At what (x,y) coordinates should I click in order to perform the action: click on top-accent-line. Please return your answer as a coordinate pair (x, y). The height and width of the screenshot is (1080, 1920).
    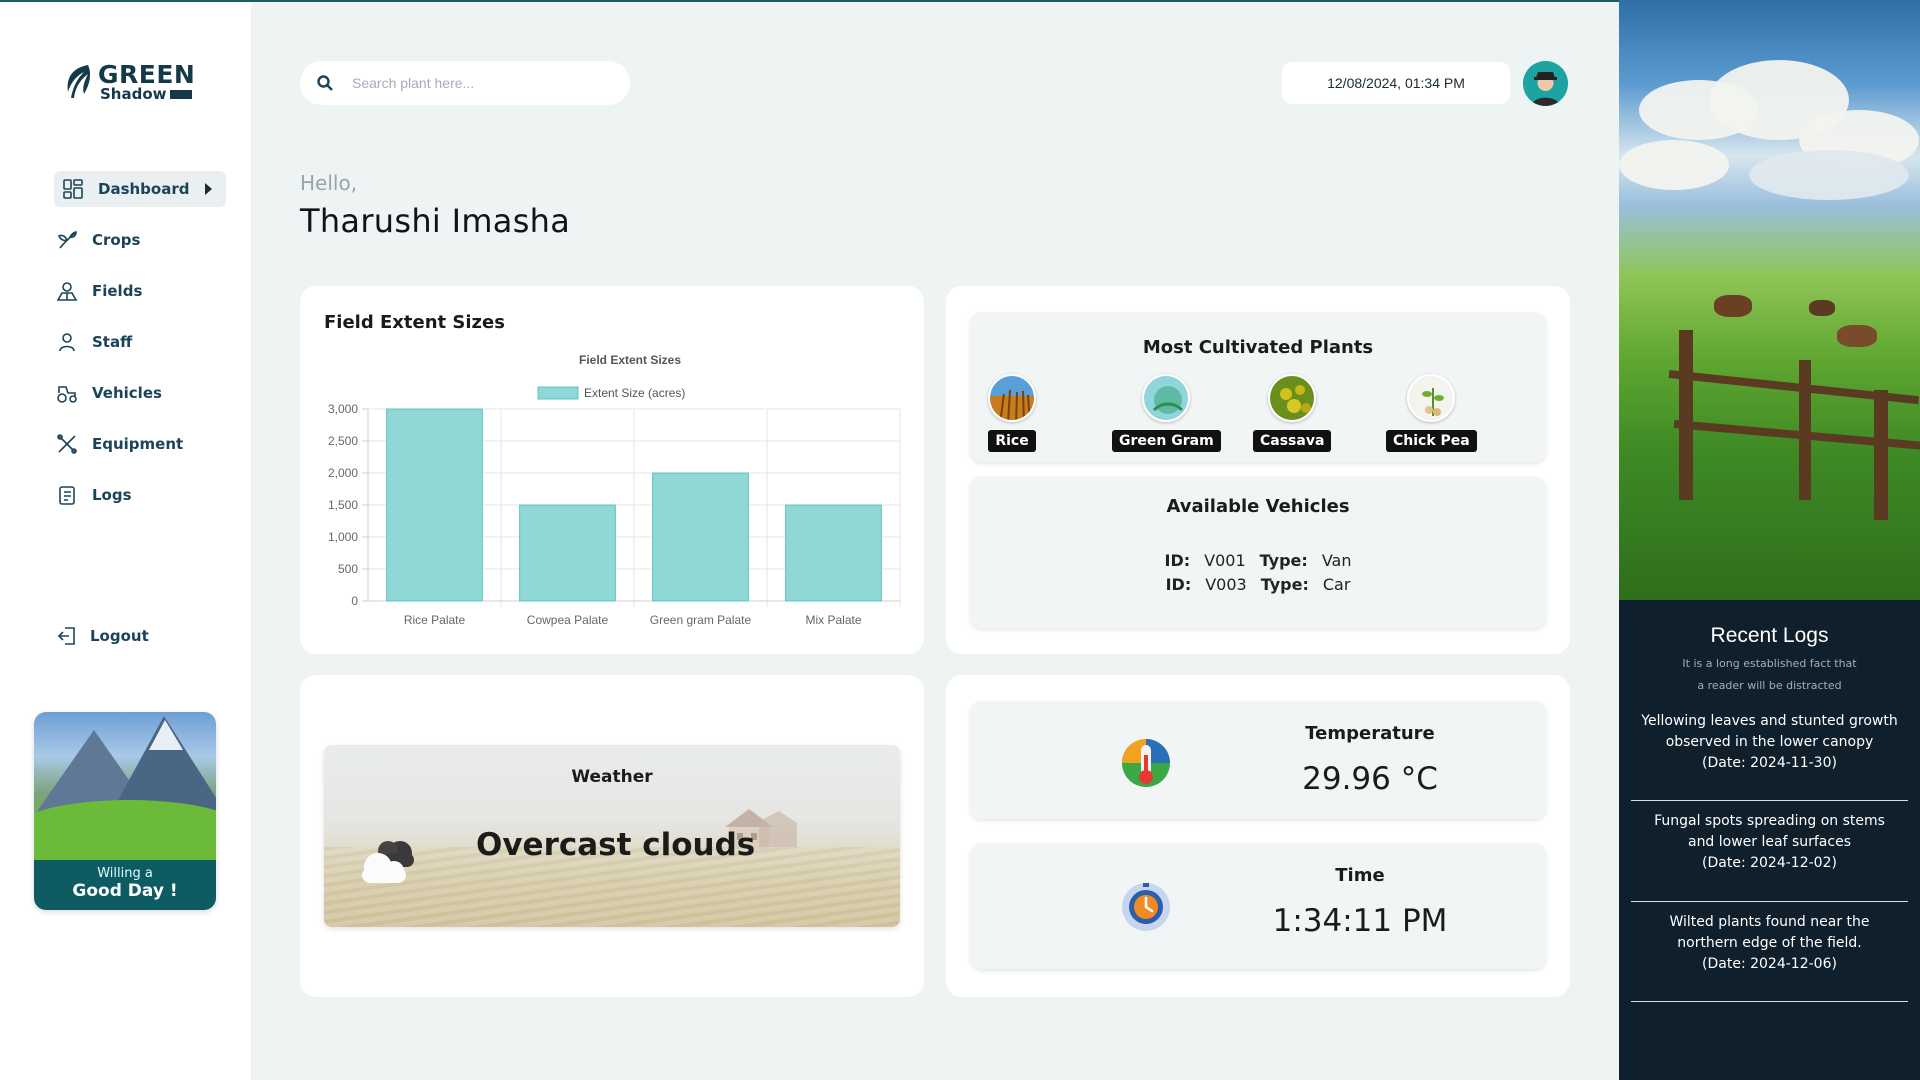
    Looking at the image, I should click on (809, 1).